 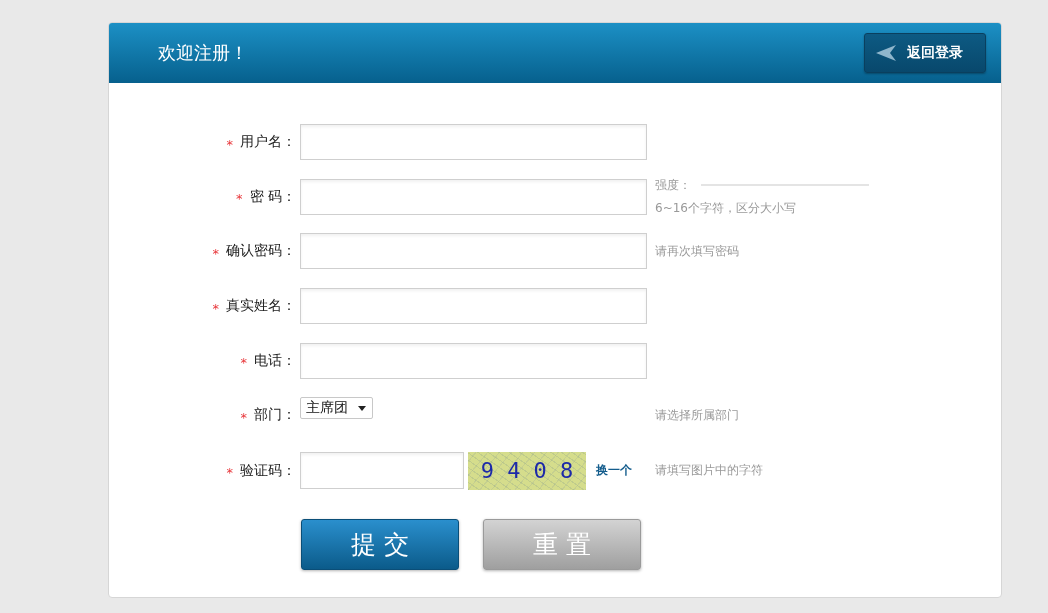 I want to click on page-title: 欢迎注册！, so click(x=203, y=53).